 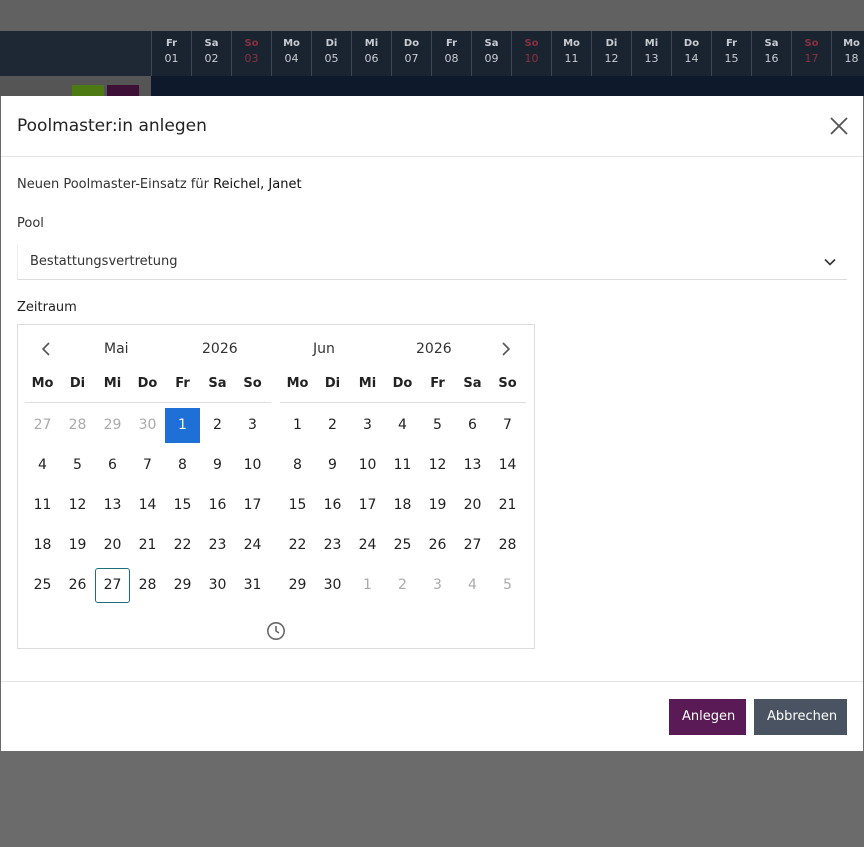 I want to click on day-column-date: 13, so click(x=651, y=58).